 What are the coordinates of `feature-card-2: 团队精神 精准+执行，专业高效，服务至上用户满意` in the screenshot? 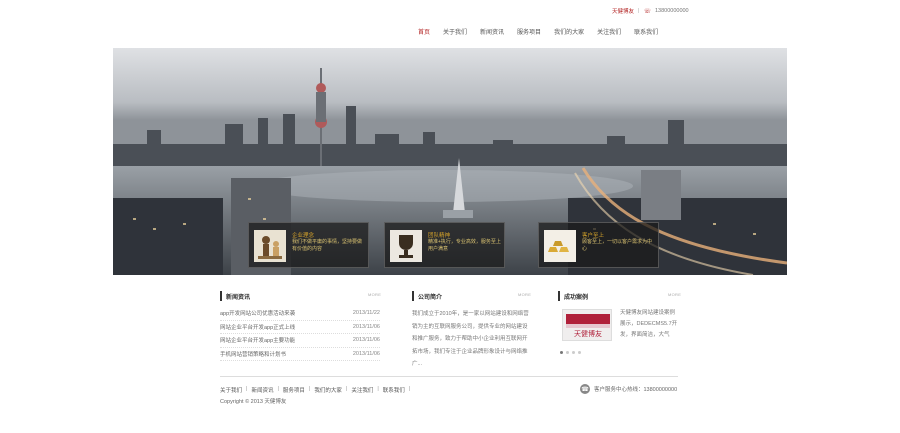 It's located at (444, 245).